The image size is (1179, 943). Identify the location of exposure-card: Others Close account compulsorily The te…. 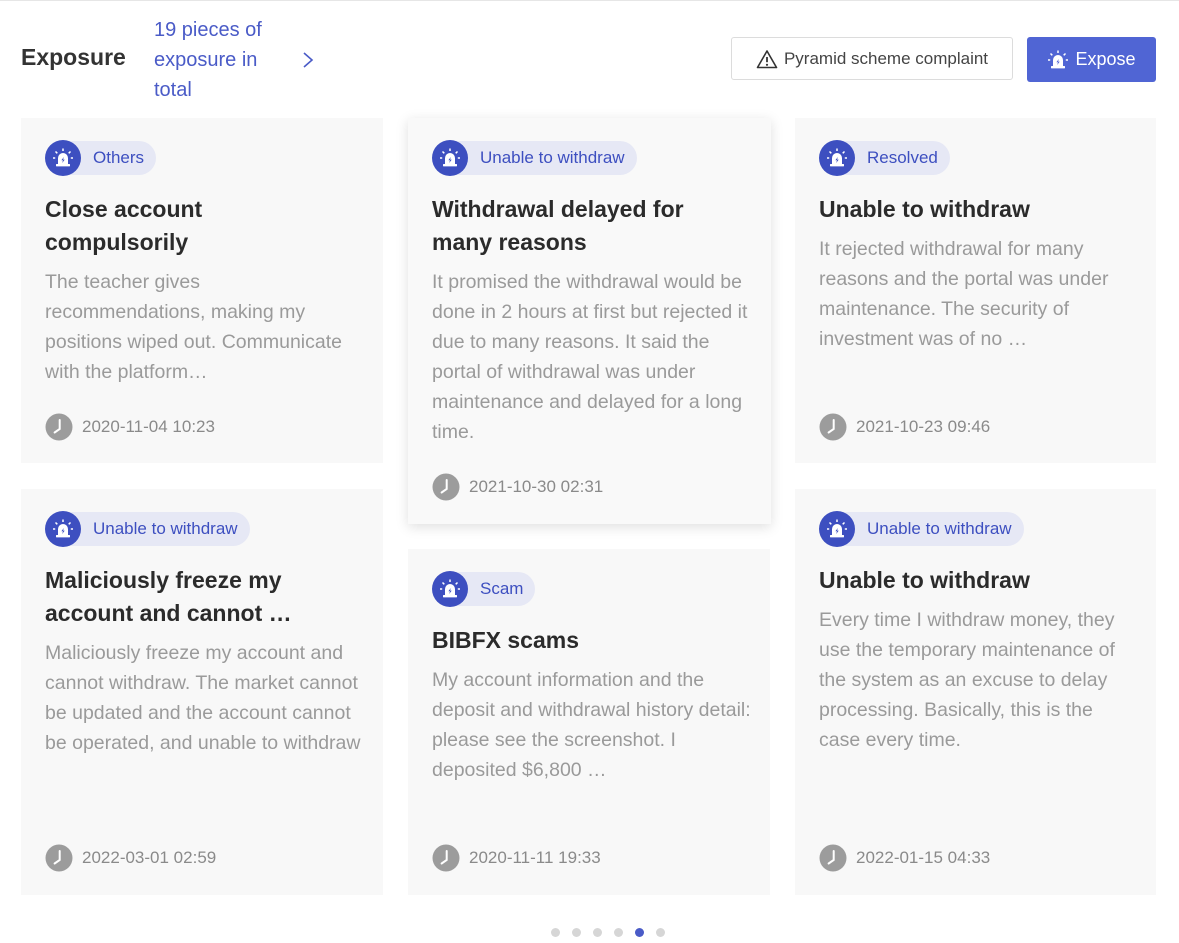
(202, 290).